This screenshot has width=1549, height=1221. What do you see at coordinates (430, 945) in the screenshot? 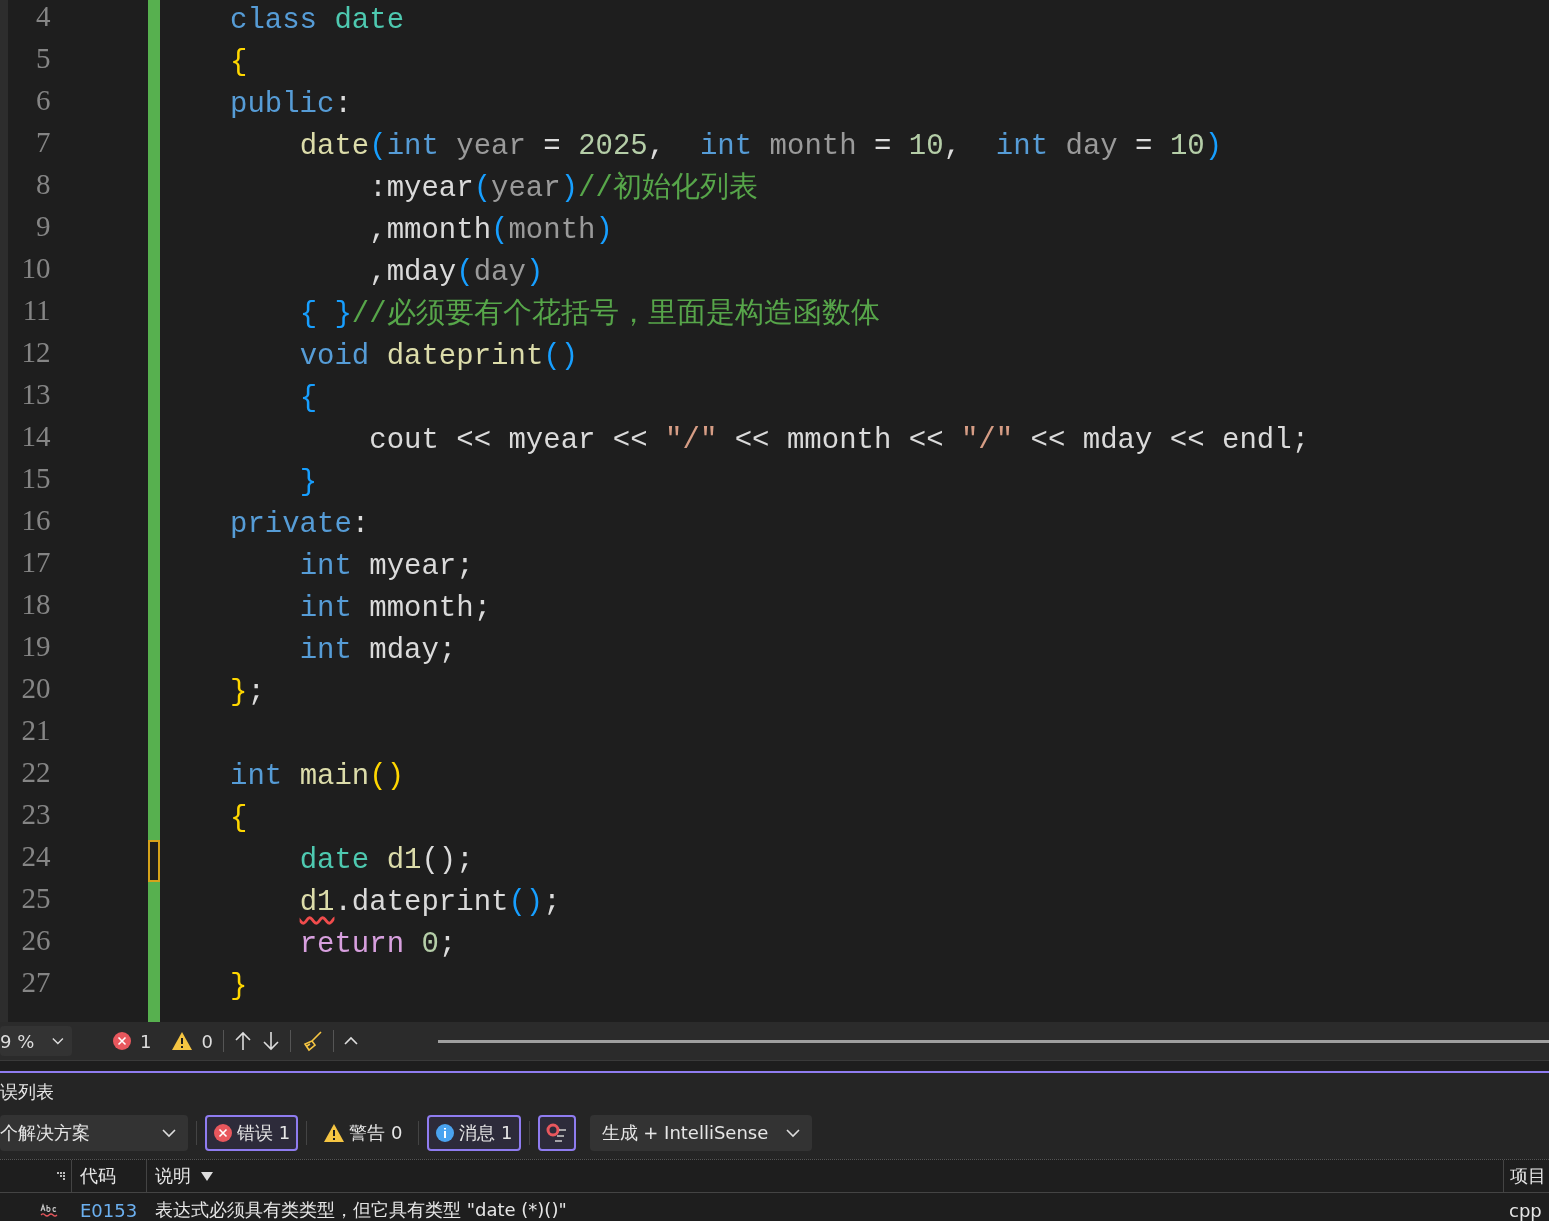
I see `code-token: 0` at bounding box center [430, 945].